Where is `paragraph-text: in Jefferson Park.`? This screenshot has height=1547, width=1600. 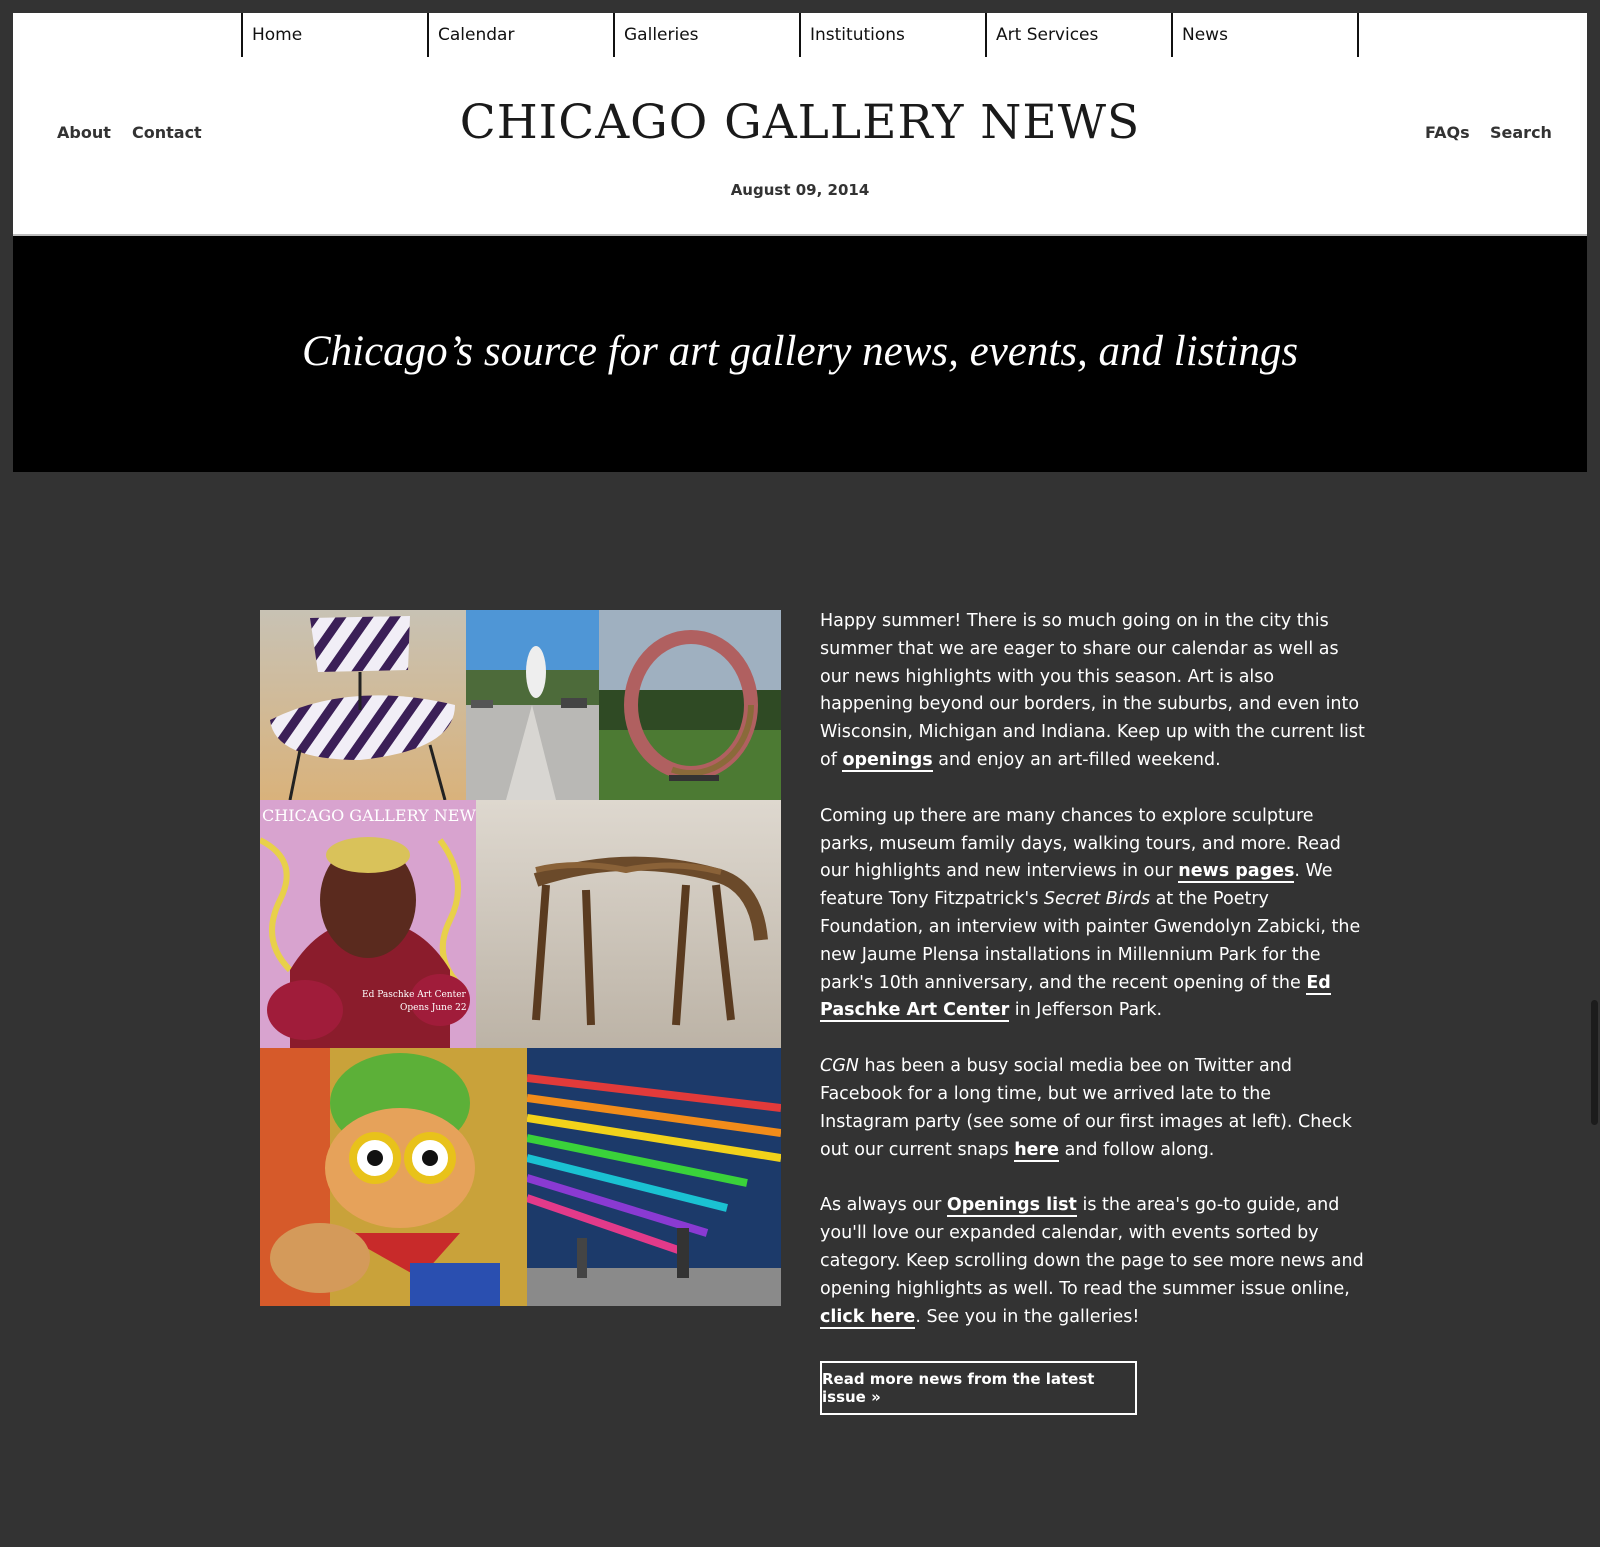
paragraph-text: in Jefferson Park. is located at coordinates (1086, 1010).